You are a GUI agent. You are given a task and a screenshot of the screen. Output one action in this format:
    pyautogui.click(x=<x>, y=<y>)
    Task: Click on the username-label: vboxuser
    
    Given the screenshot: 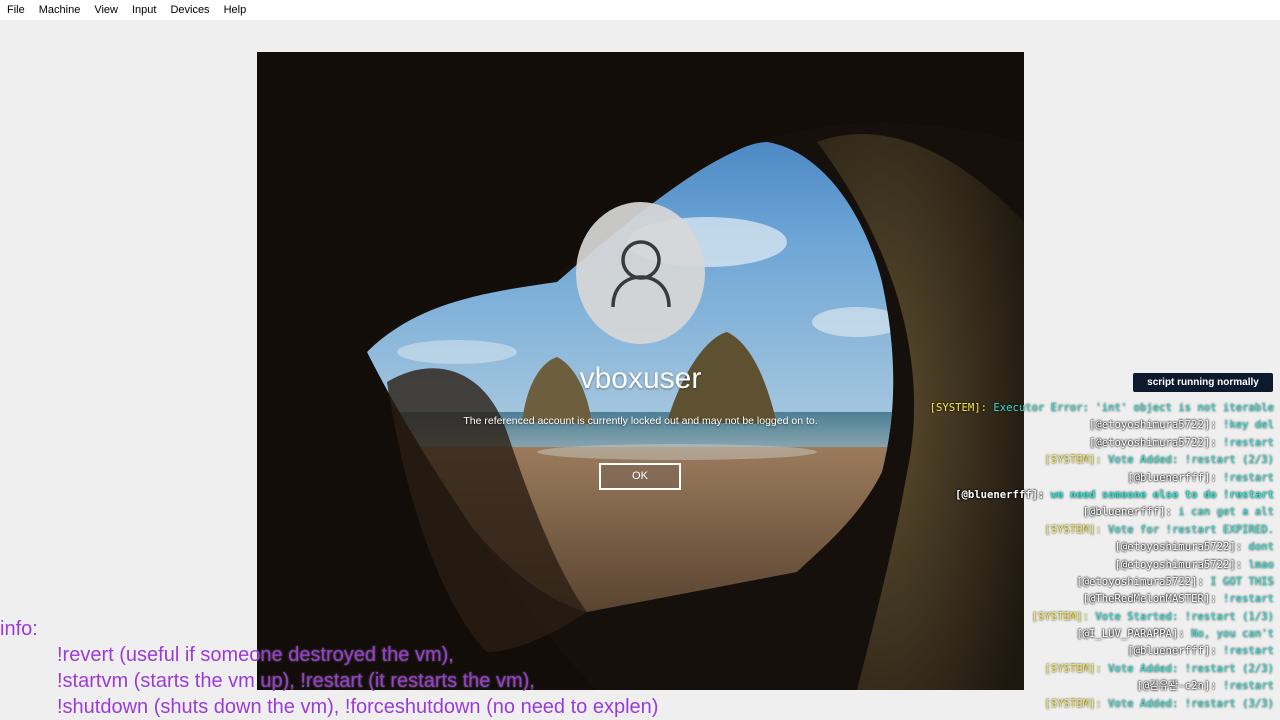 What is the action you would take?
    pyautogui.click(x=640, y=378)
    